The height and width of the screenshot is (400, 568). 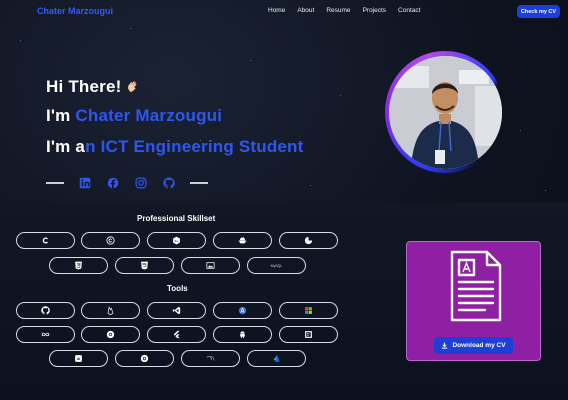 I want to click on arduino-icon, so click(x=45, y=334).